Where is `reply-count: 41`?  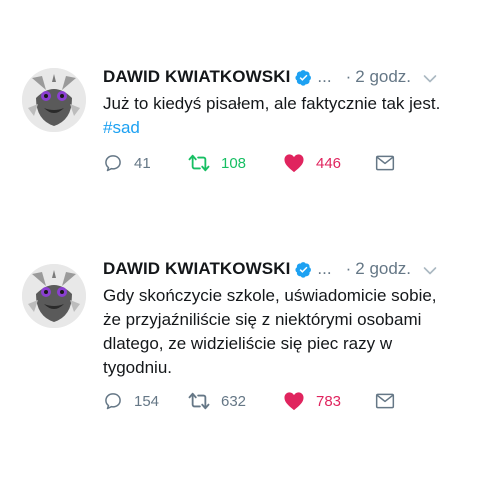
reply-count: 41 is located at coordinates (142, 163).